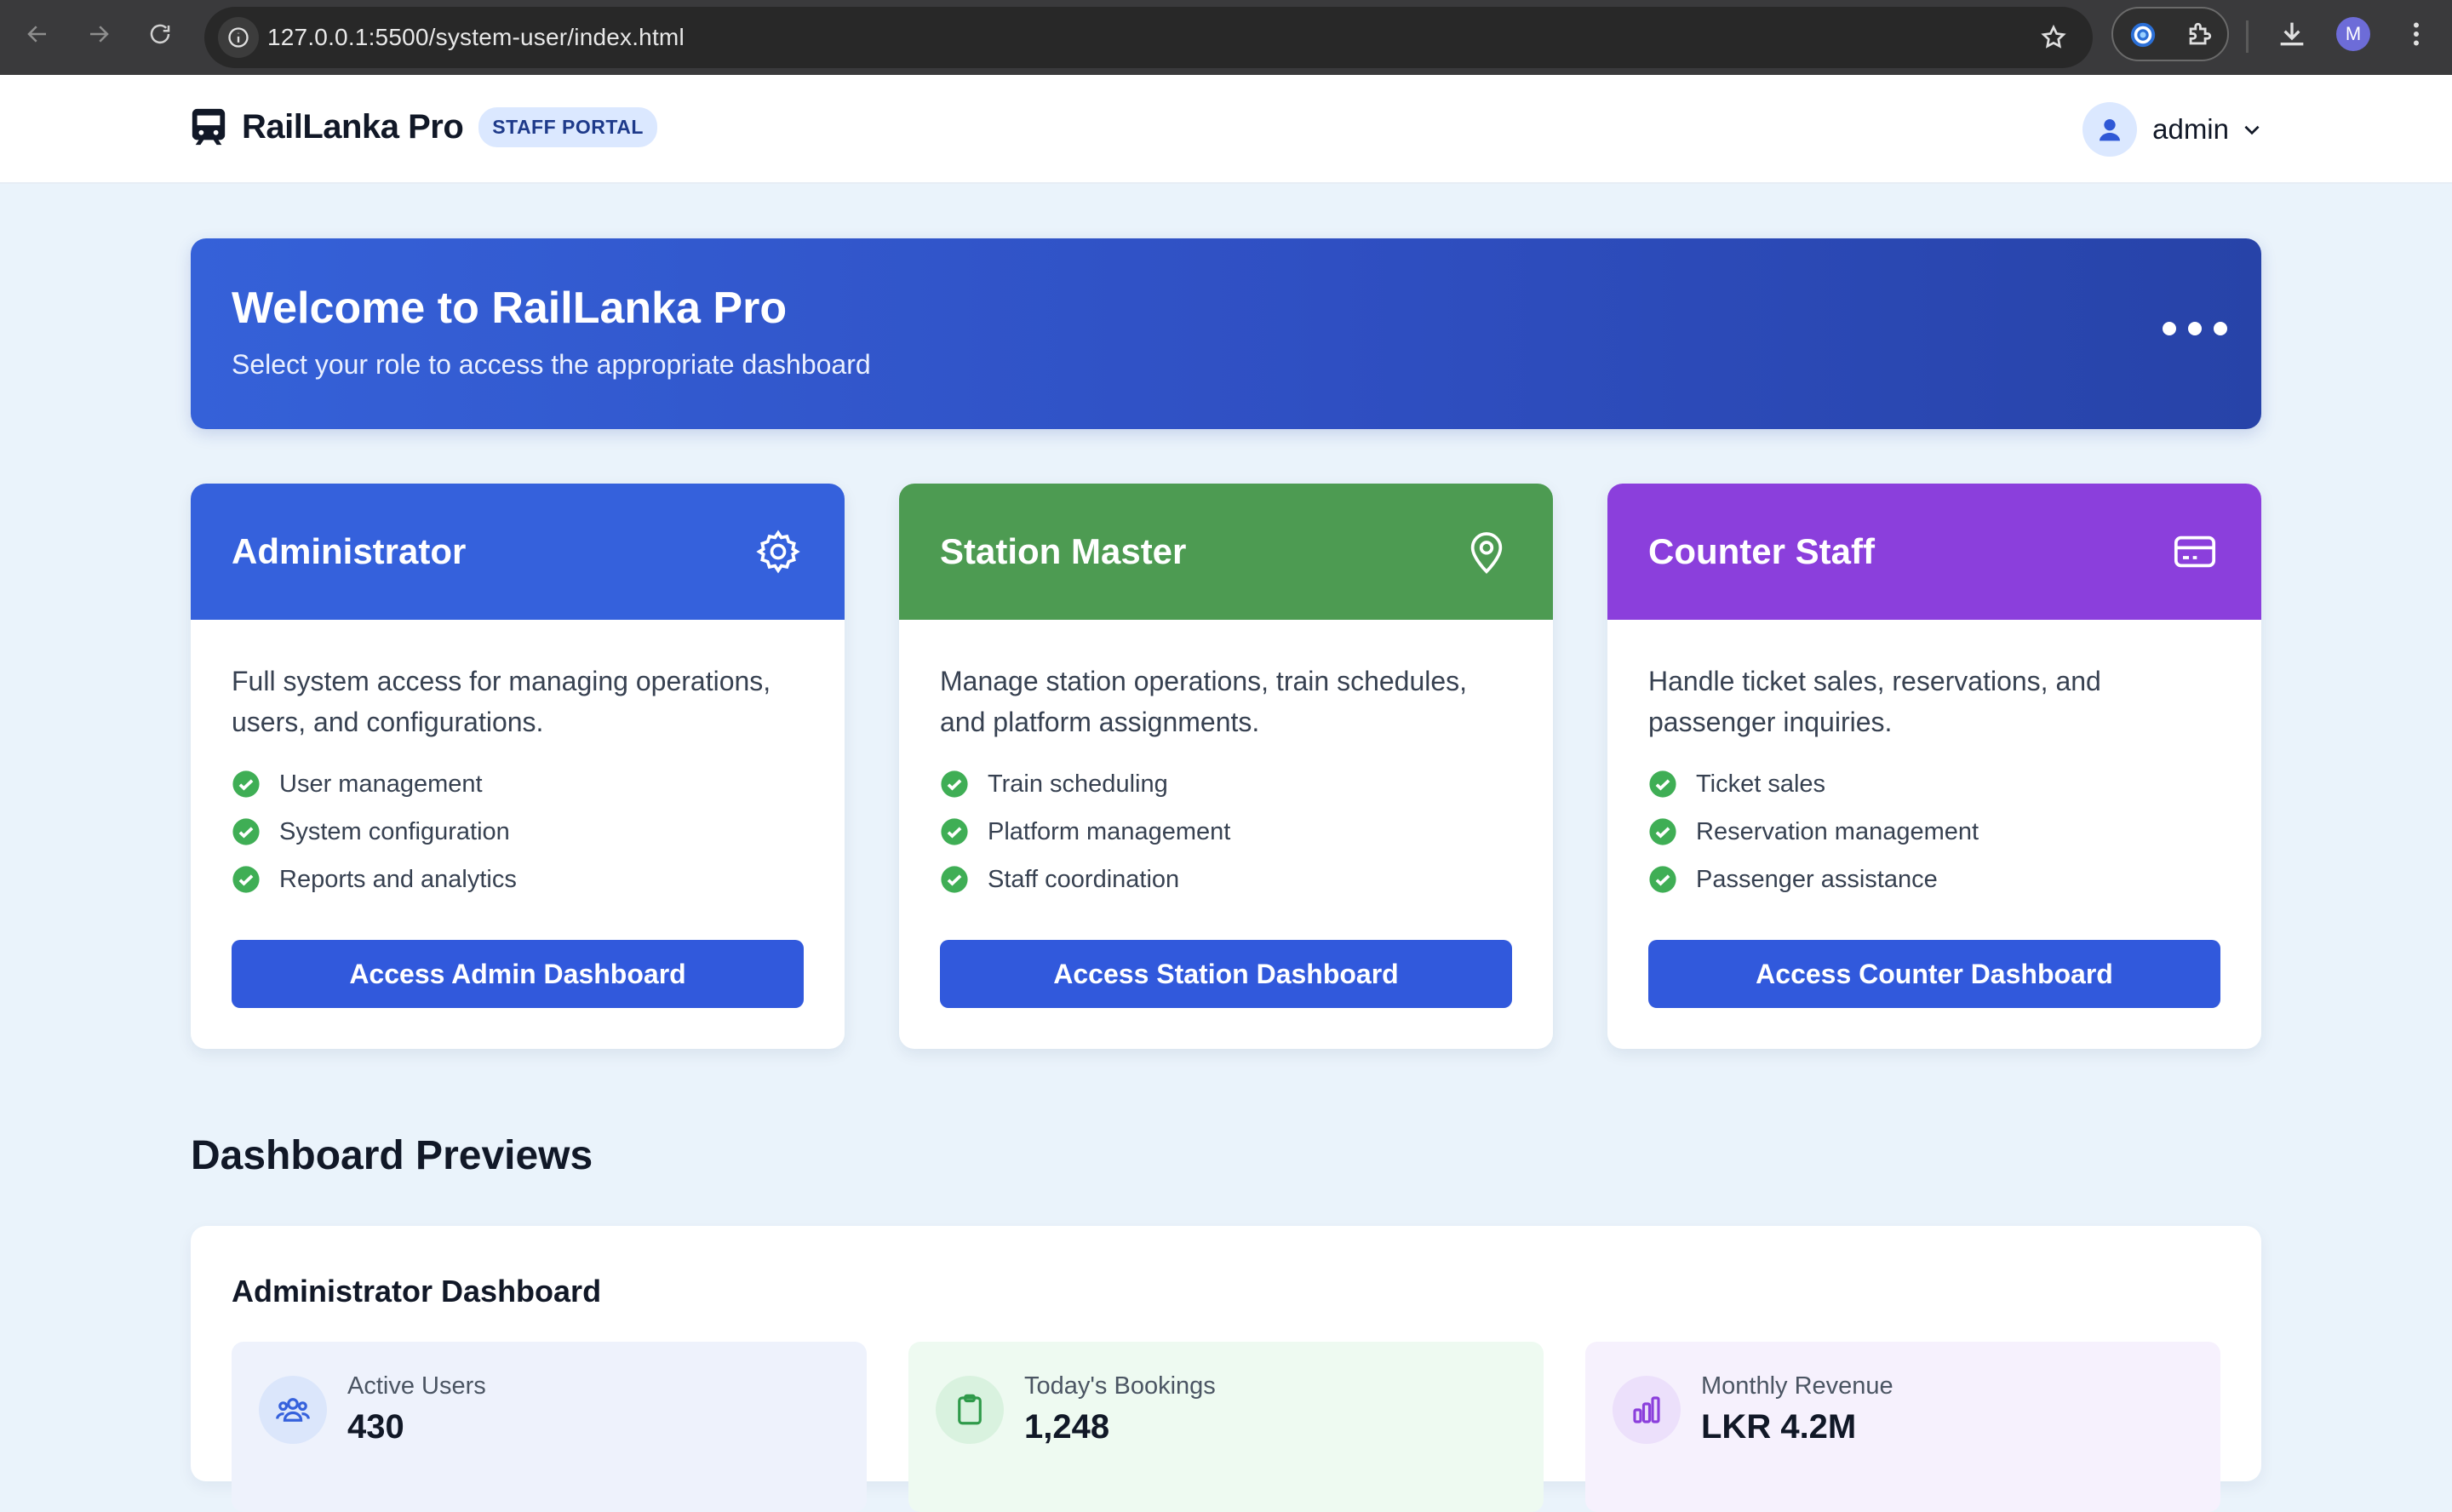 The image size is (2452, 1512). I want to click on welcome-title: Welcome to RailLanka Pro, so click(510, 308).